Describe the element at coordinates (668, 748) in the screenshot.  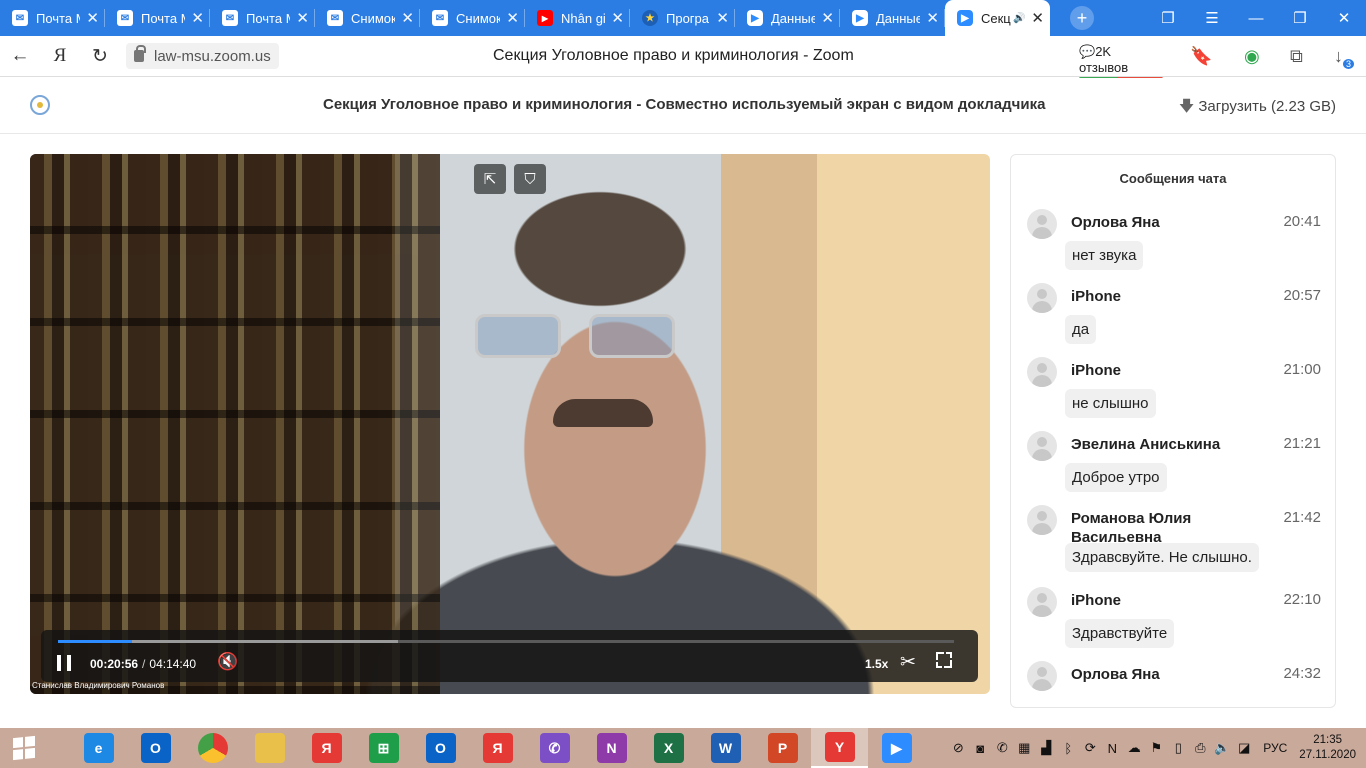
I see `taskbar-app: X` at that location.